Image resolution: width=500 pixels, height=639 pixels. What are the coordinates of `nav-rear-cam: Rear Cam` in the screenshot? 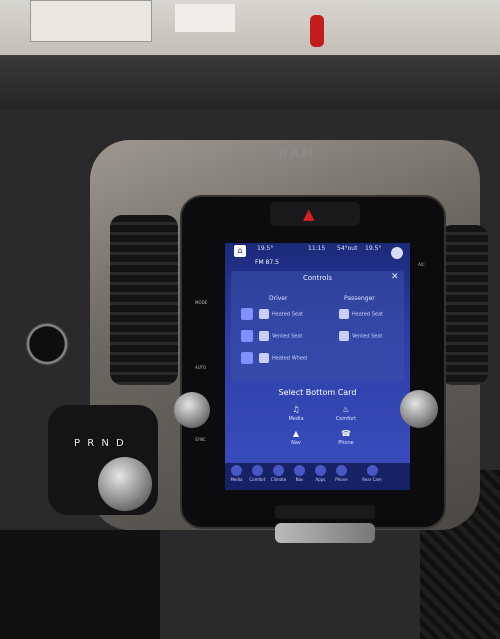 It's located at (372, 473).